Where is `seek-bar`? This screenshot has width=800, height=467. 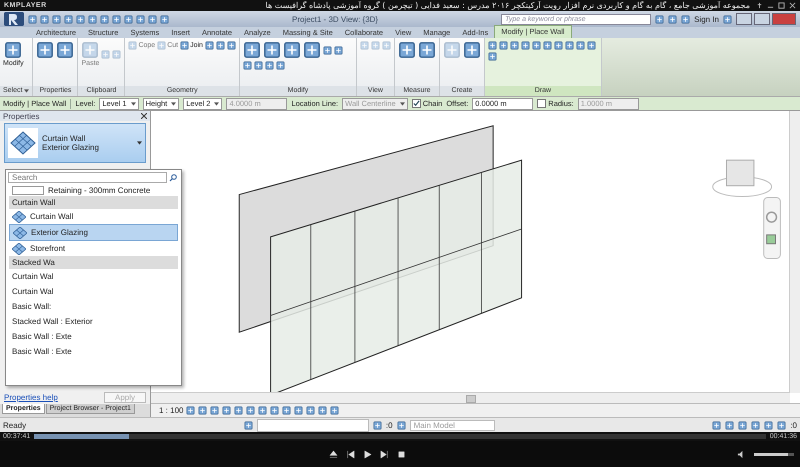 seek-bar is located at coordinates (400, 436).